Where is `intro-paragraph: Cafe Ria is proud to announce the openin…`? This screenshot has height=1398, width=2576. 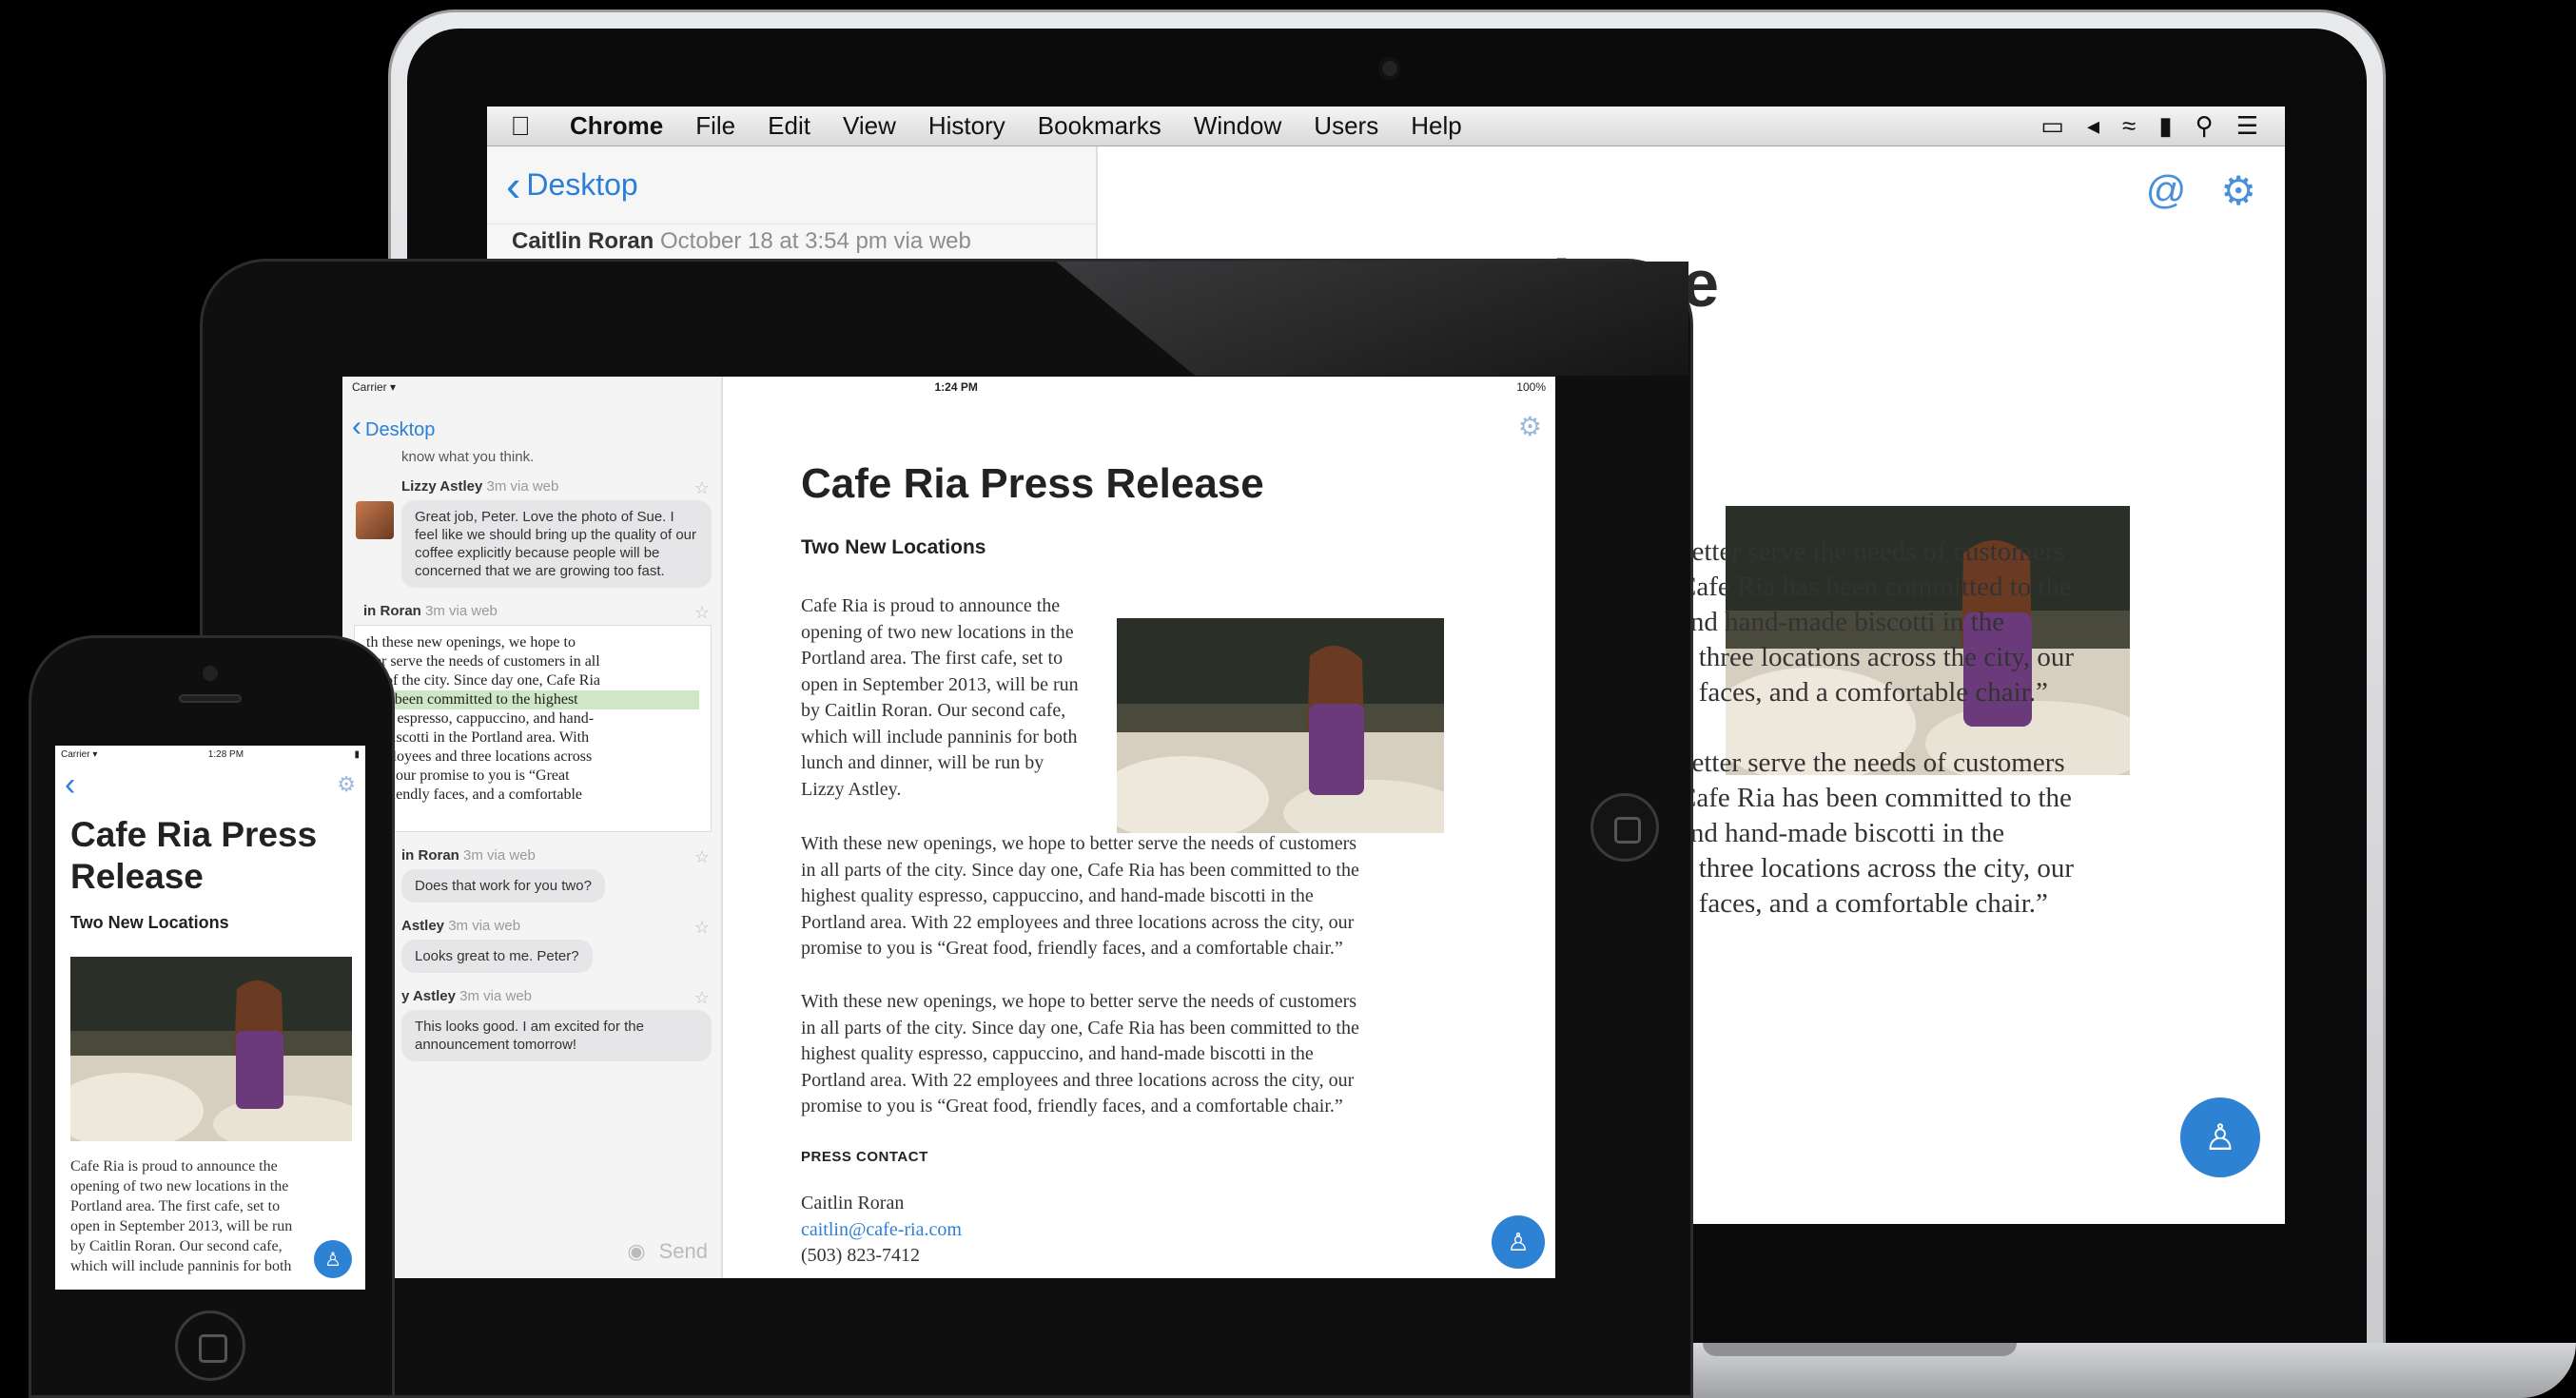
intro-paragraph: Cafe Ria is proud to announce the openin… is located at coordinates (940, 698).